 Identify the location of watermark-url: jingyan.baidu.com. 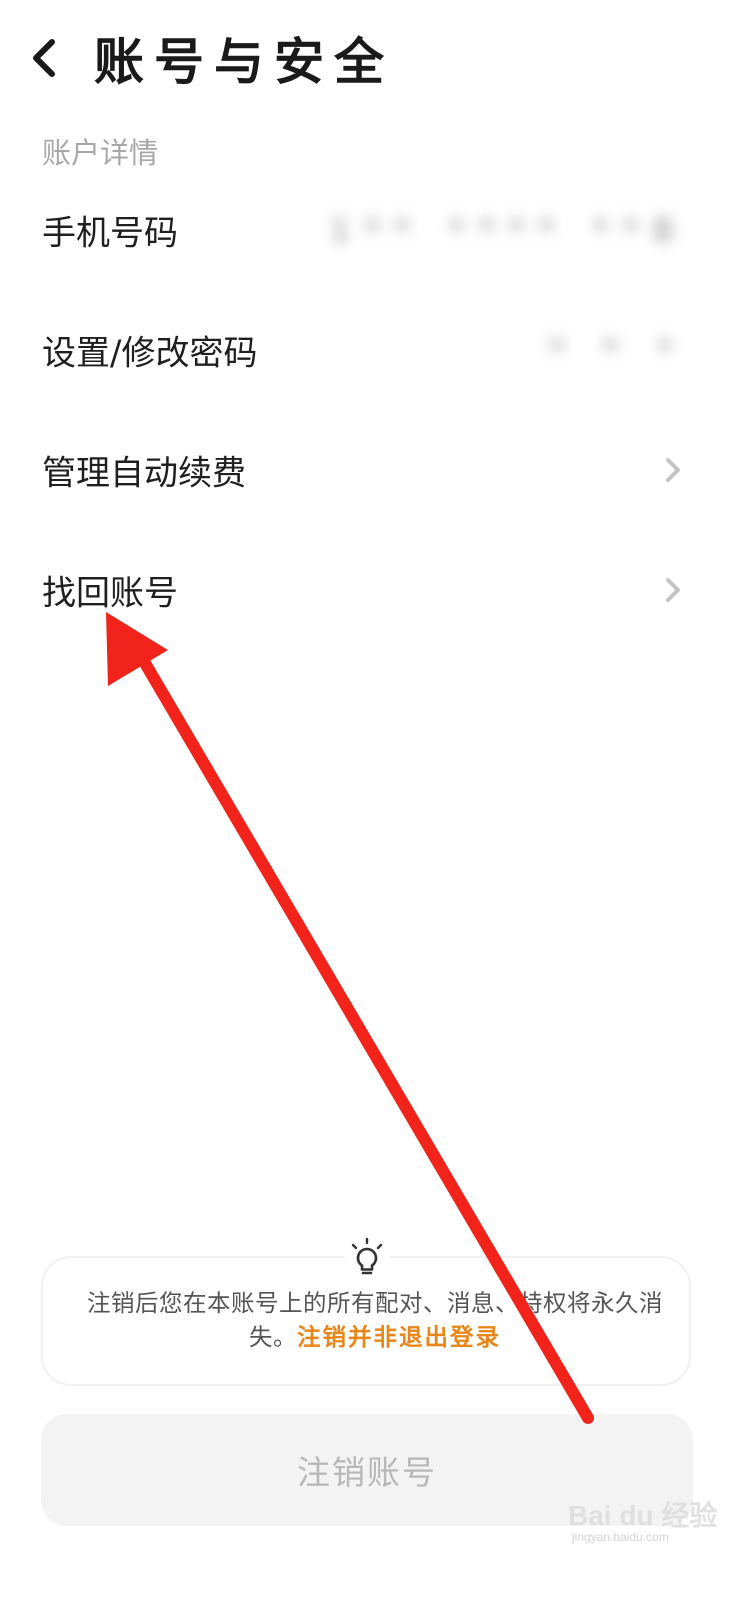
(620, 1537).